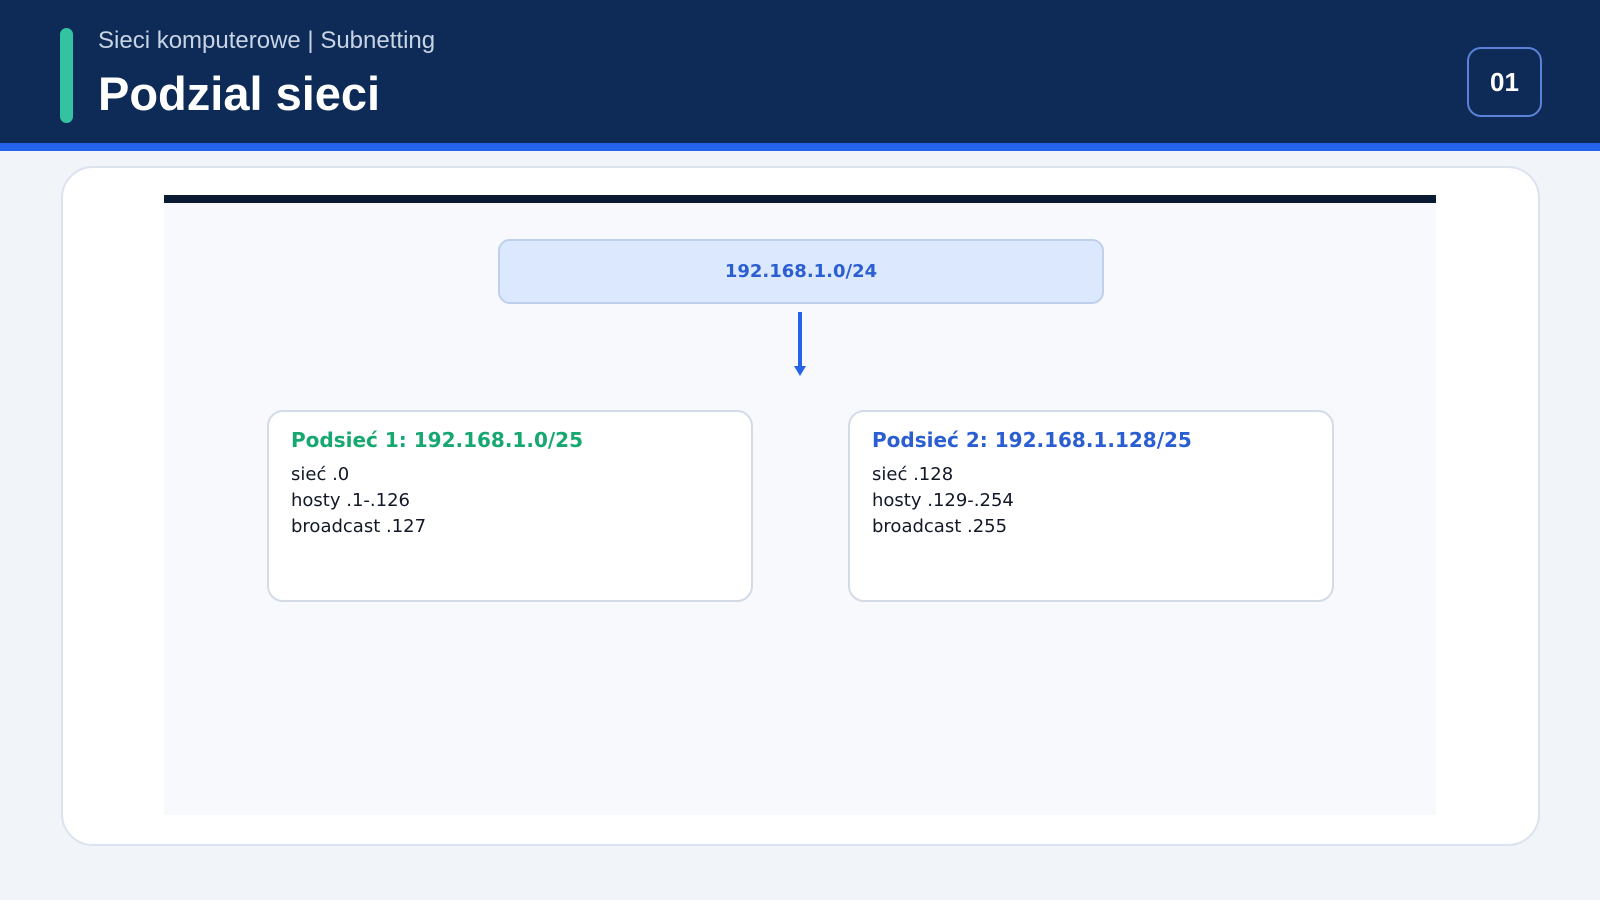 The image size is (1600, 900). Describe the element at coordinates (800, 147) in the screenshot. I see `header-stripe` at that location.